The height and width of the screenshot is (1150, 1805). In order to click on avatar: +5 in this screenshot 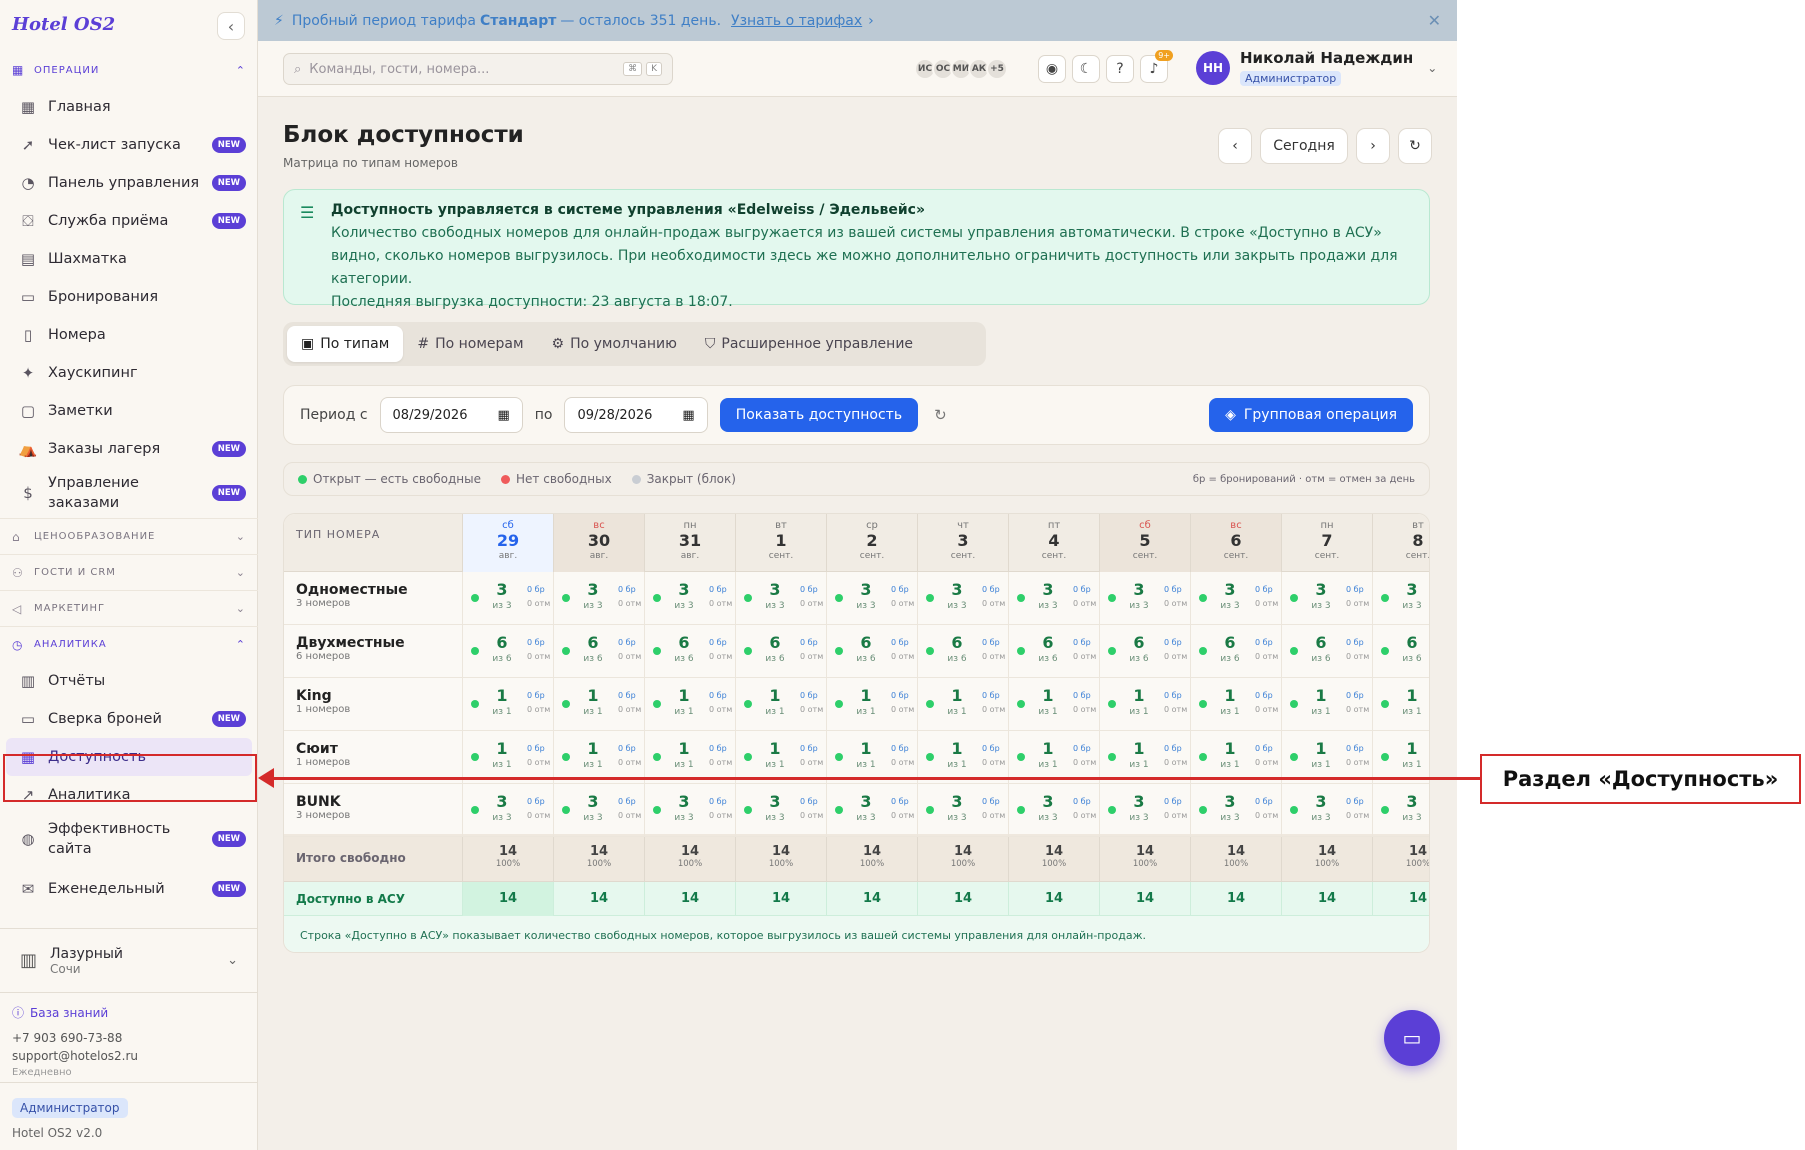, I will do `click(997, 69)`.